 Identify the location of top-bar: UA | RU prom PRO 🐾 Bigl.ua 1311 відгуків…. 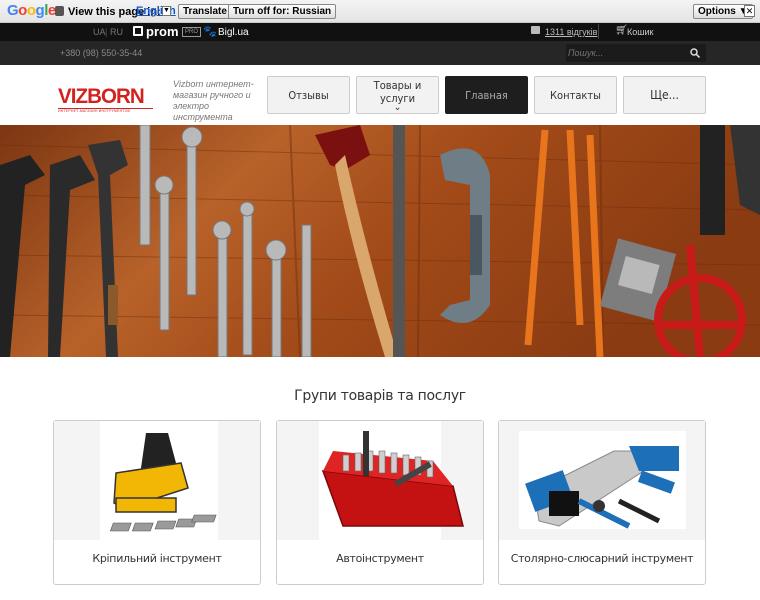
(380, 32).